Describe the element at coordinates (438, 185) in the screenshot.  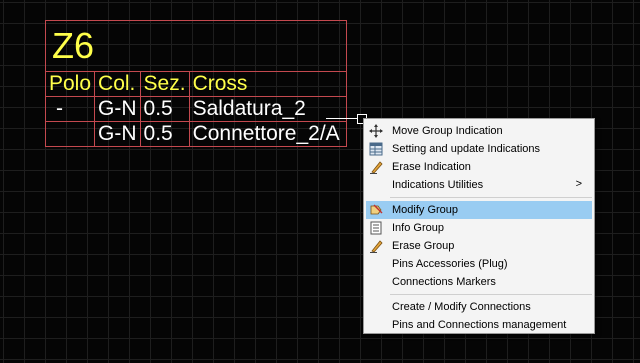
I see `menu-item-label: Indications Utilities` at that location.